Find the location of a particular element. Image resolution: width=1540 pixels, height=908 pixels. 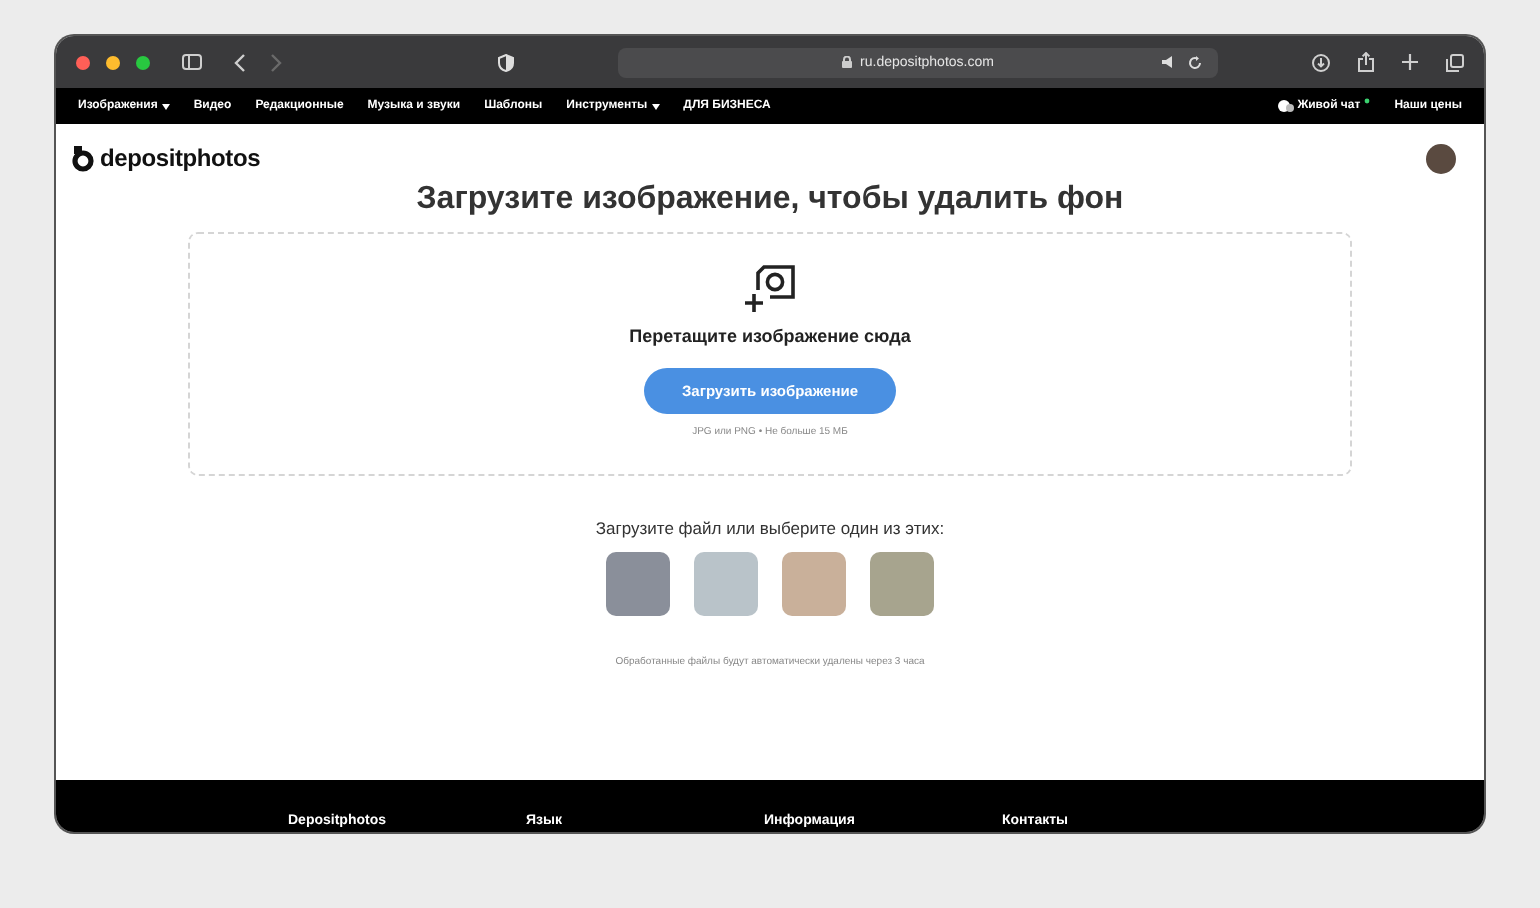

new-tab-icon is located at coordinates (1410, 62).